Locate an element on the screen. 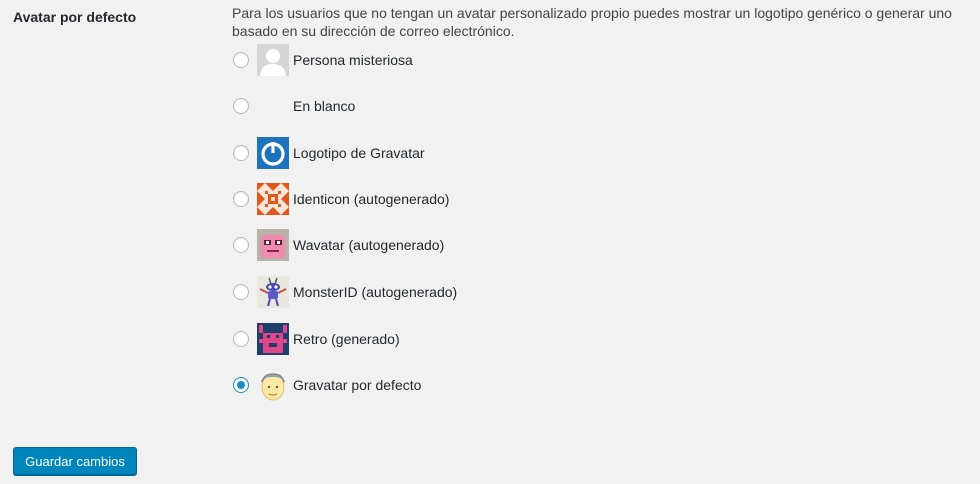  radio-wavatar is located at coordinates (241, 245).